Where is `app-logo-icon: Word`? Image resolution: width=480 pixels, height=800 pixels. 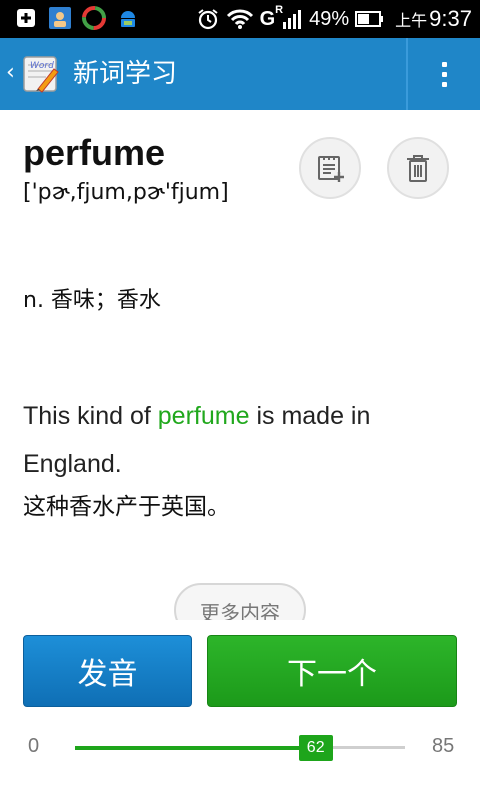
app-logo-icon: Word is located at coordinates (42, 73).